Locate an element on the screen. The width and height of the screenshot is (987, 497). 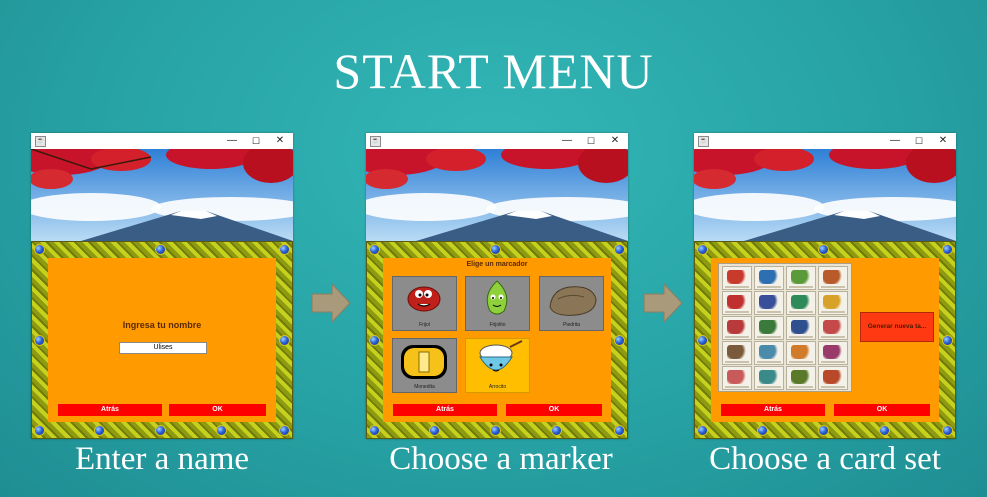
marker-name: Monedita is located at coordinates (424, 387).